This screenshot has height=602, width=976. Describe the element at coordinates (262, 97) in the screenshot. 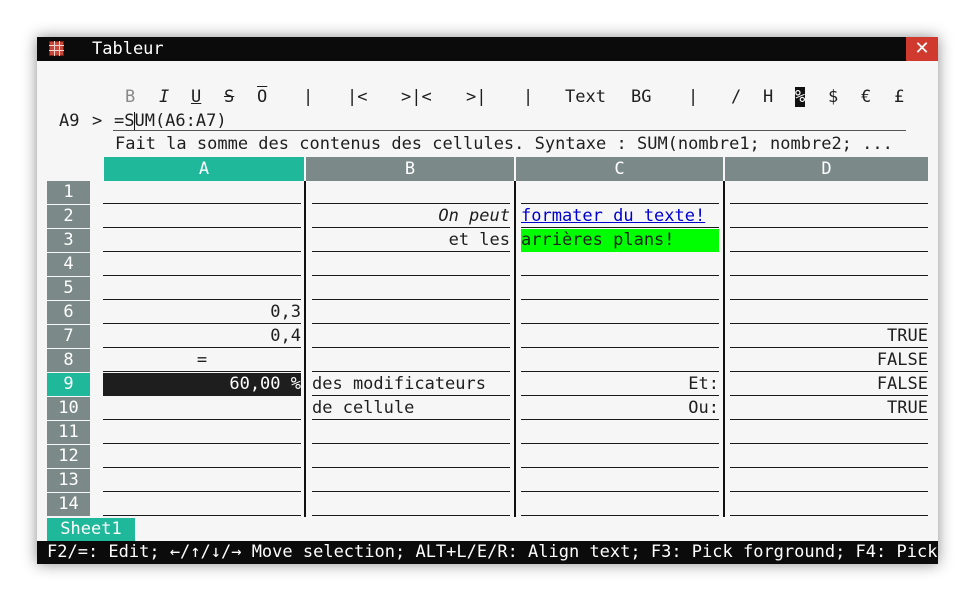

I see `overline-button: O` at that location.